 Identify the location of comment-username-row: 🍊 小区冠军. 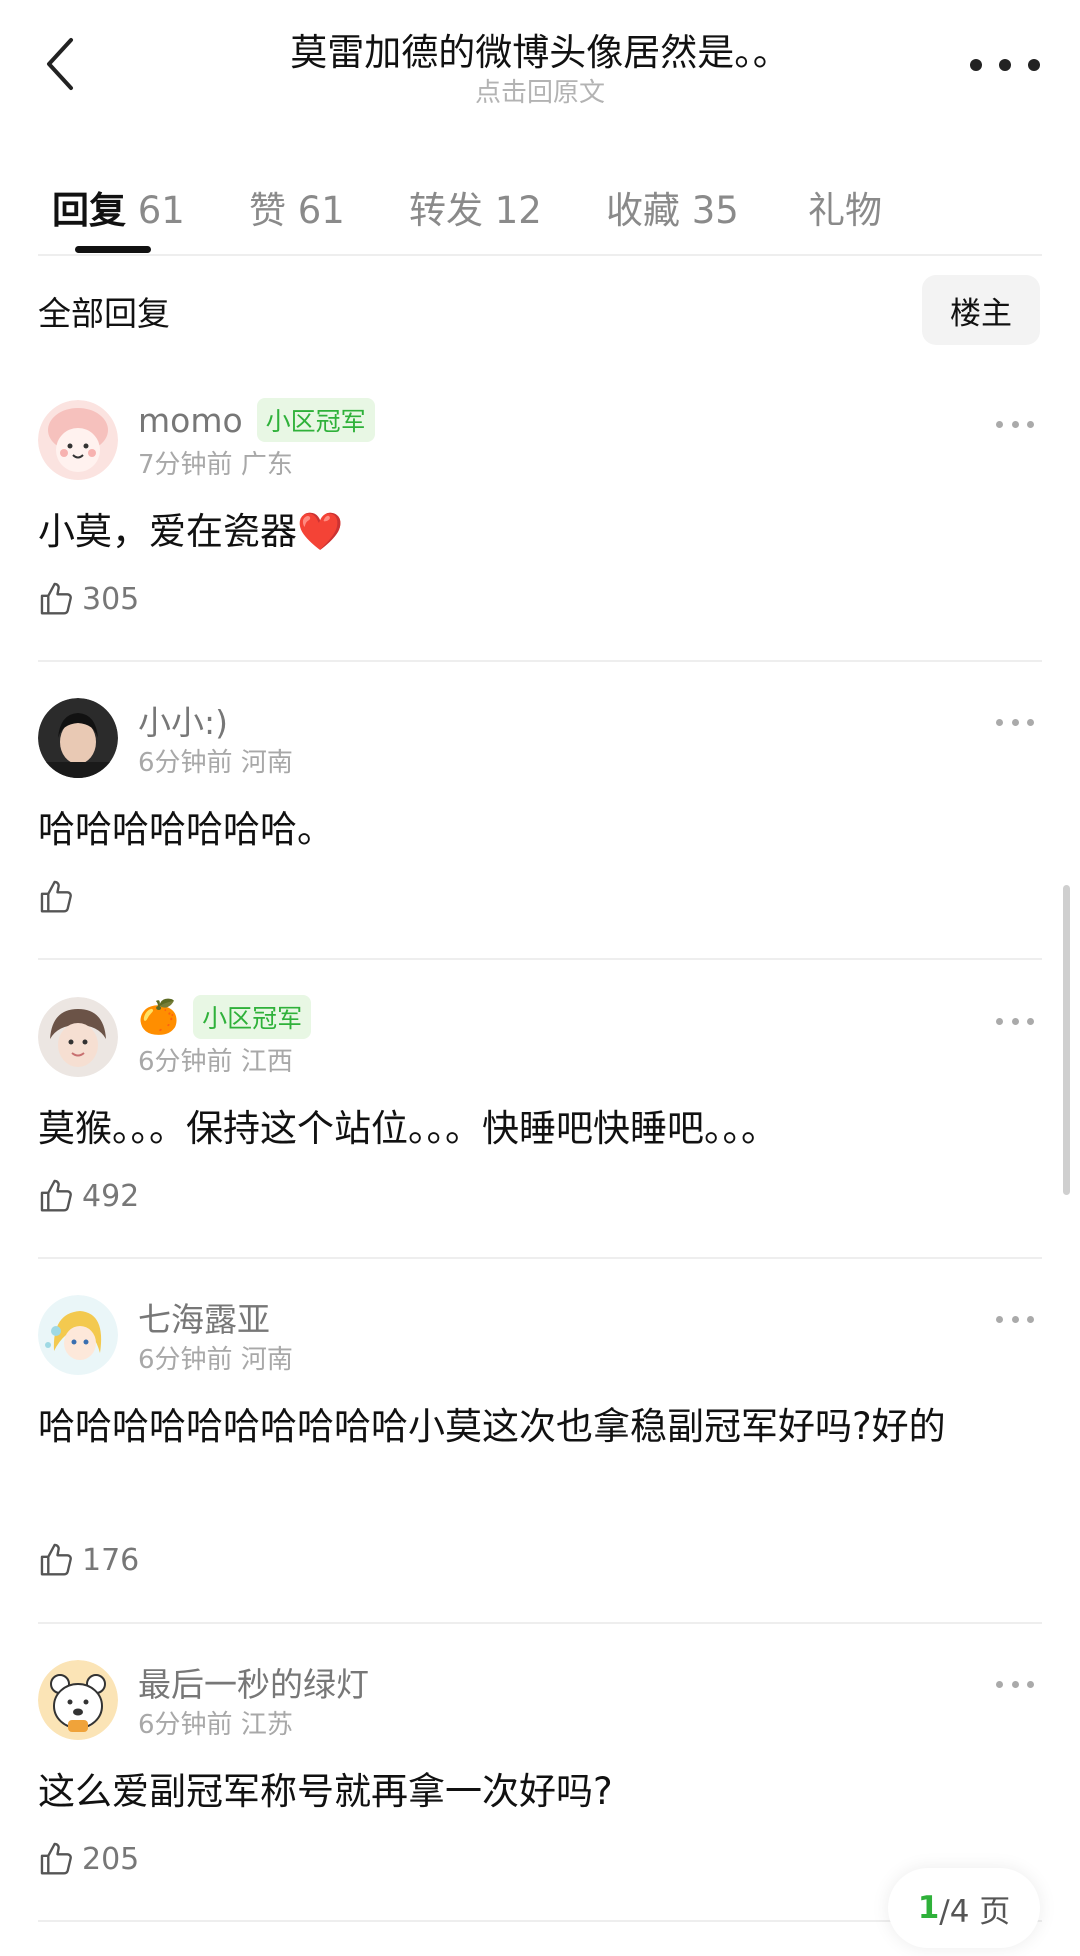
(225, 1017).